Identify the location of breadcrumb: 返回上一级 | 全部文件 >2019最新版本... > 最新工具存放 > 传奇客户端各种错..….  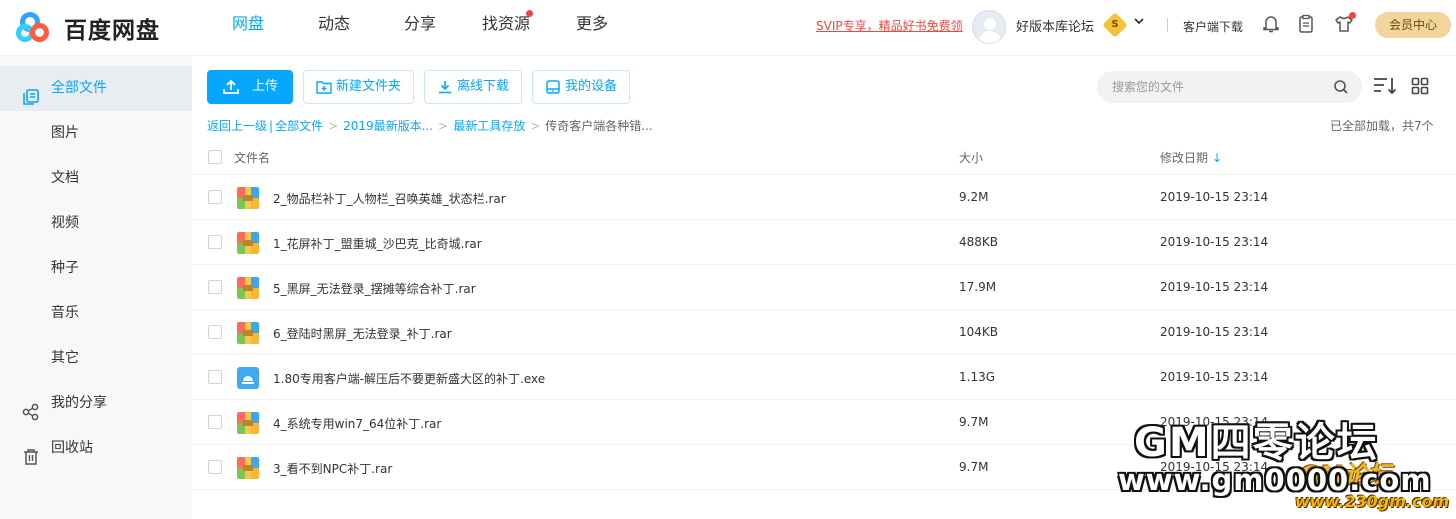
(430, 126).